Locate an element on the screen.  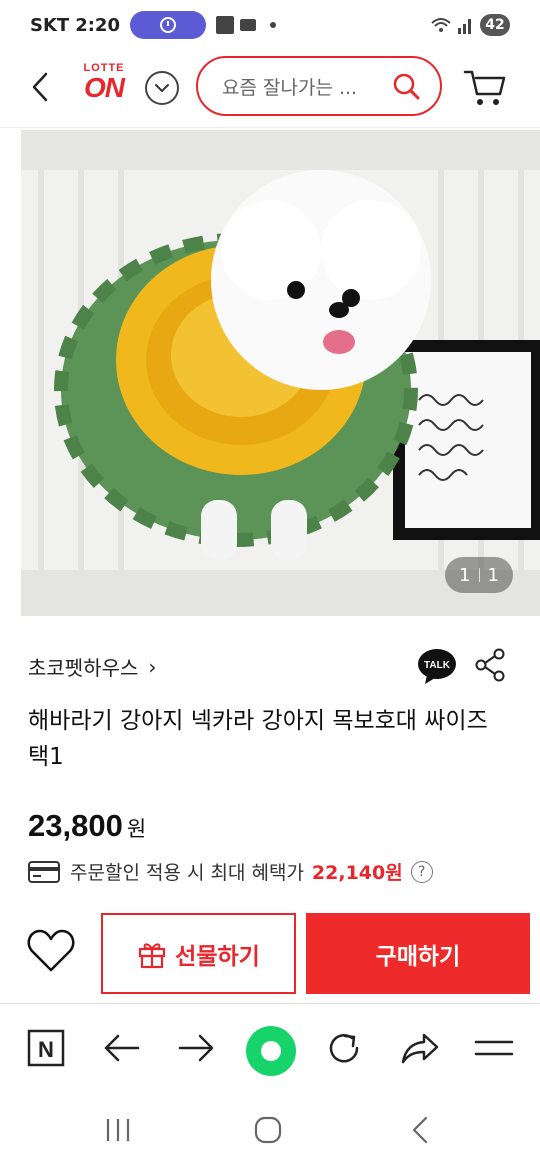
system-back-button is located at coordinates (420, 1130).